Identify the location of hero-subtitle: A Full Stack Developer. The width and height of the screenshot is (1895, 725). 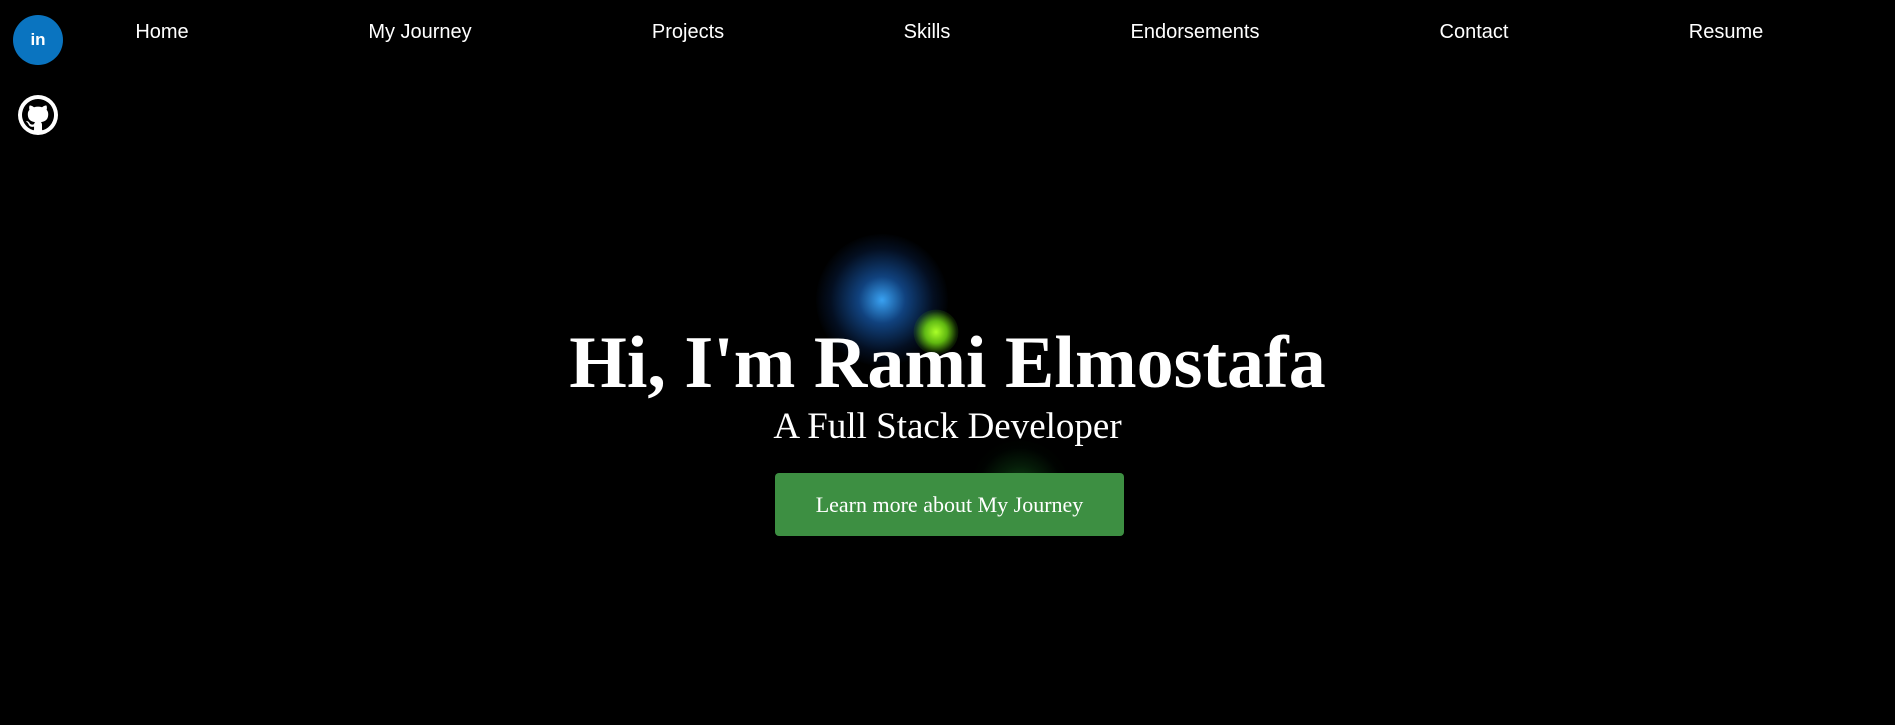
(947, 426).